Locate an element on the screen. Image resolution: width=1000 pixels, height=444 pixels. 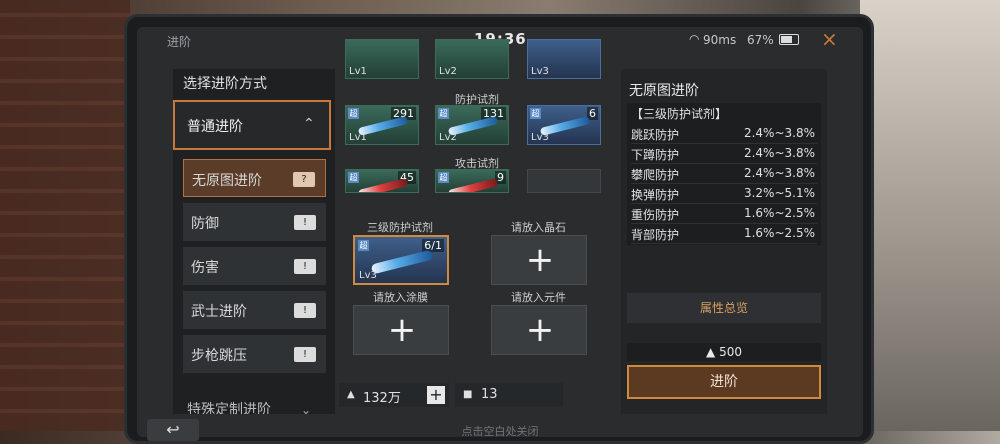
reagent-slot: Lv2 is located at coordinates (472, 59).